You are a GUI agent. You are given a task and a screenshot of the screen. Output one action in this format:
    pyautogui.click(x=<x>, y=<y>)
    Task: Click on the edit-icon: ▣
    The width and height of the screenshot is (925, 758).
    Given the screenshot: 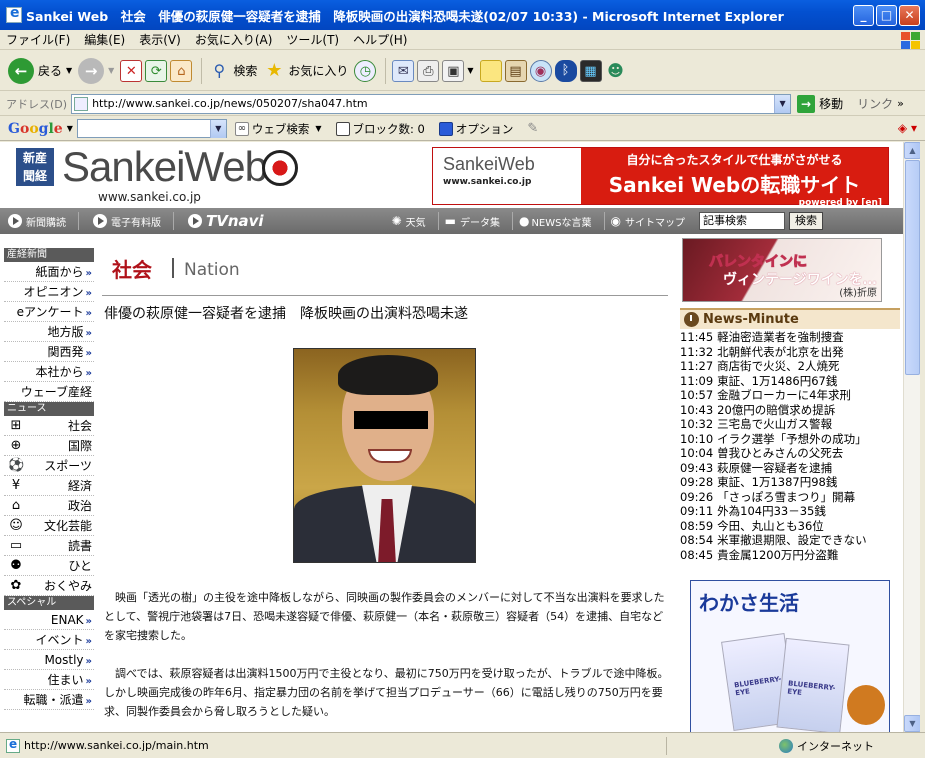 What is the action you would take?
    pyautogui.click(x=453, y=70)
    